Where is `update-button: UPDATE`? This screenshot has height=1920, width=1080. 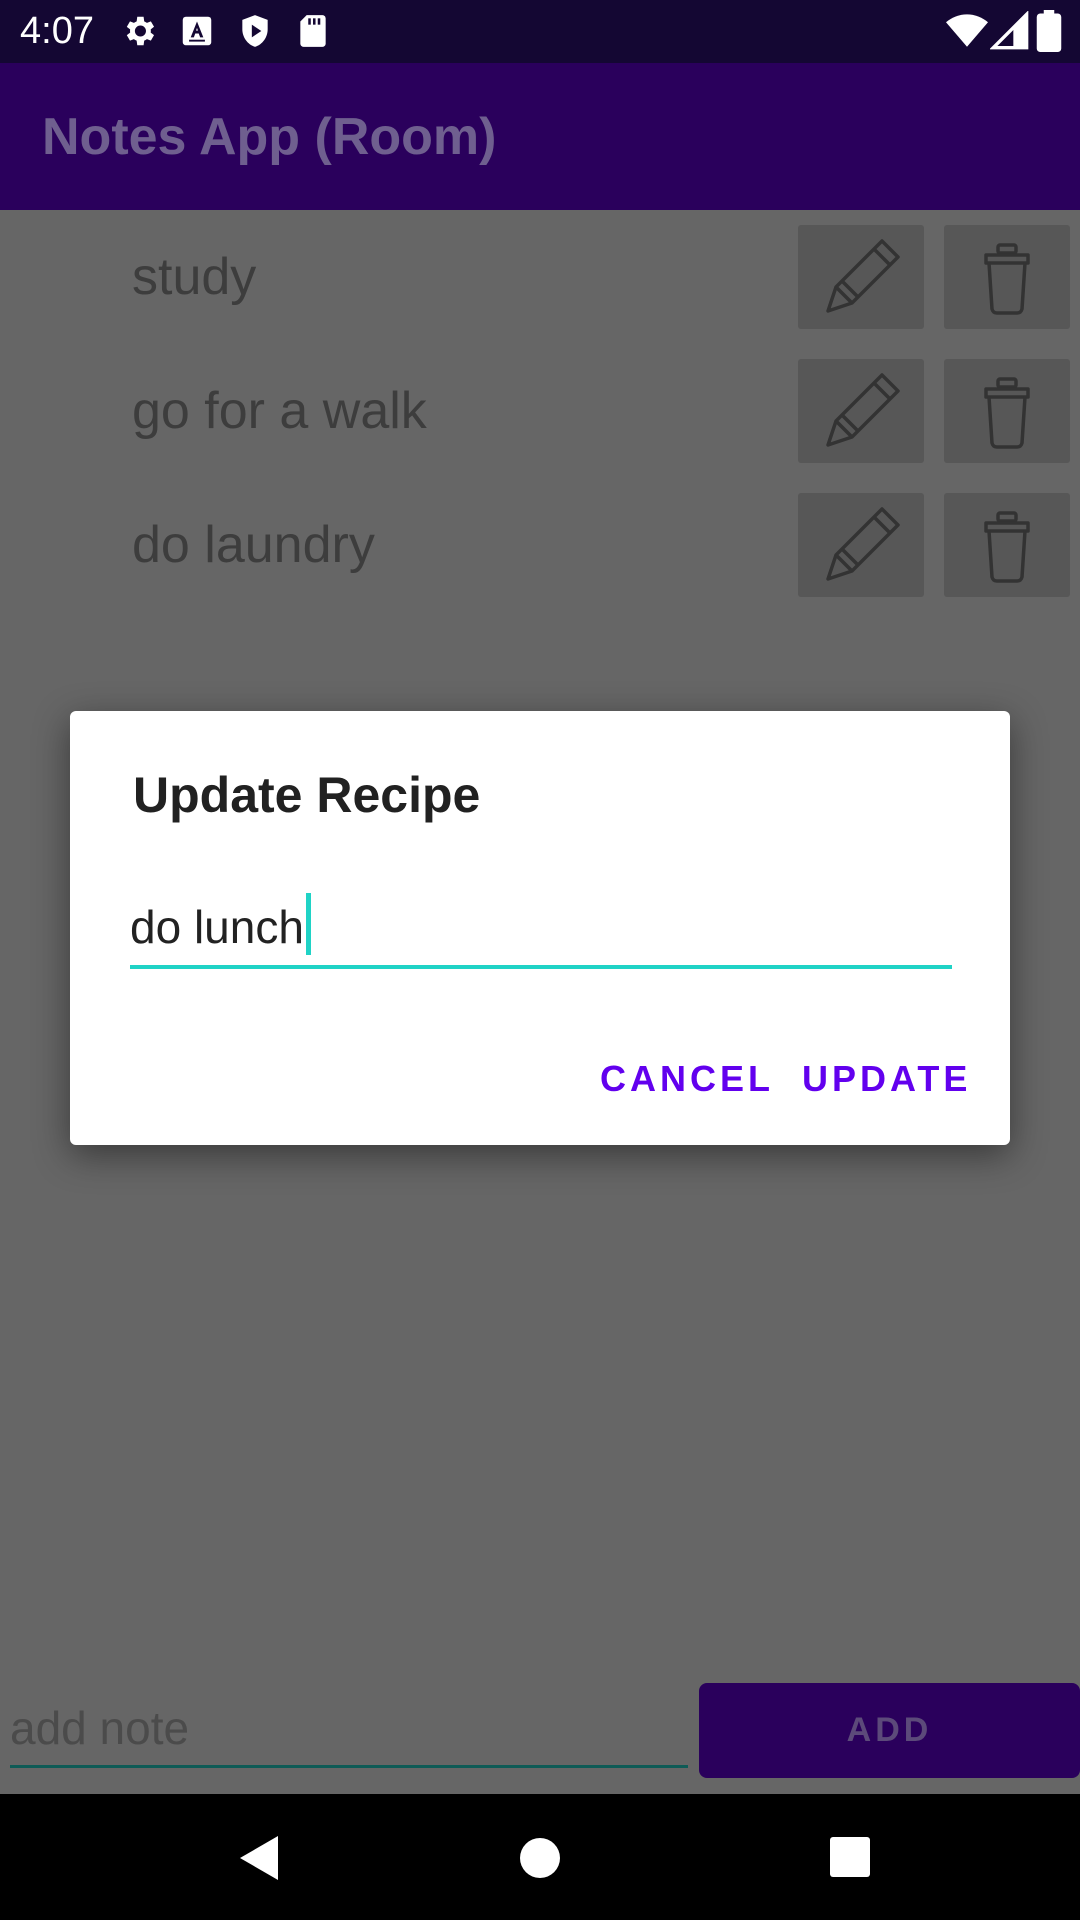 update-button: UPDATE is located at coordinates (886, 1079).